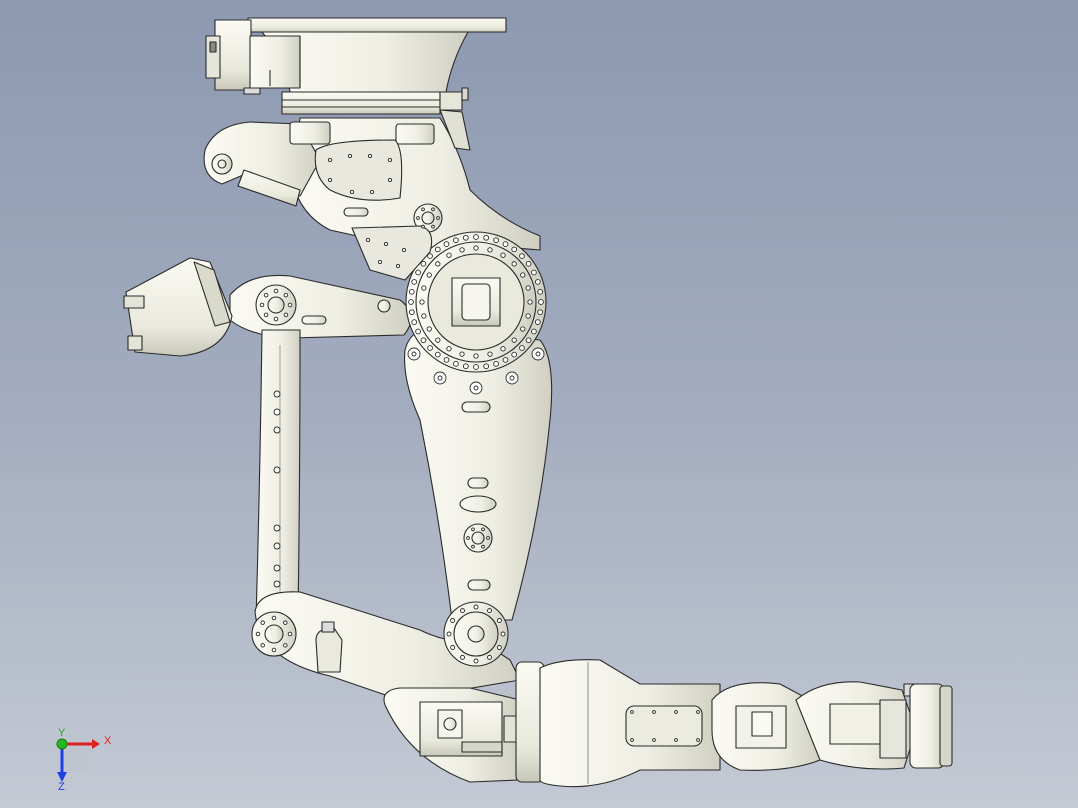 Image resolution: width=1078 pixels, height=808 pixels. I want to click on base-mount, so click(356, 66).